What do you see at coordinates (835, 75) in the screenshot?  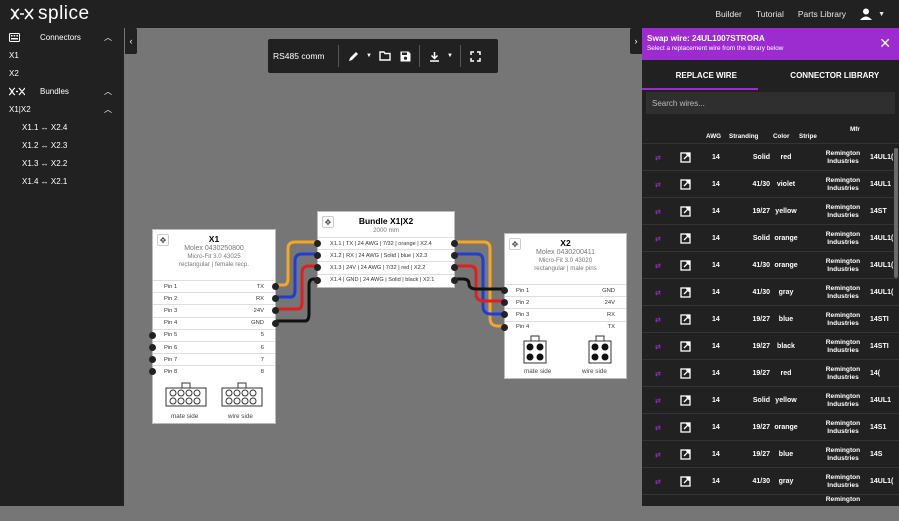 I see `tab-connector-library: CONNECTOR LIBRARY` at bounding box center [835, 75].